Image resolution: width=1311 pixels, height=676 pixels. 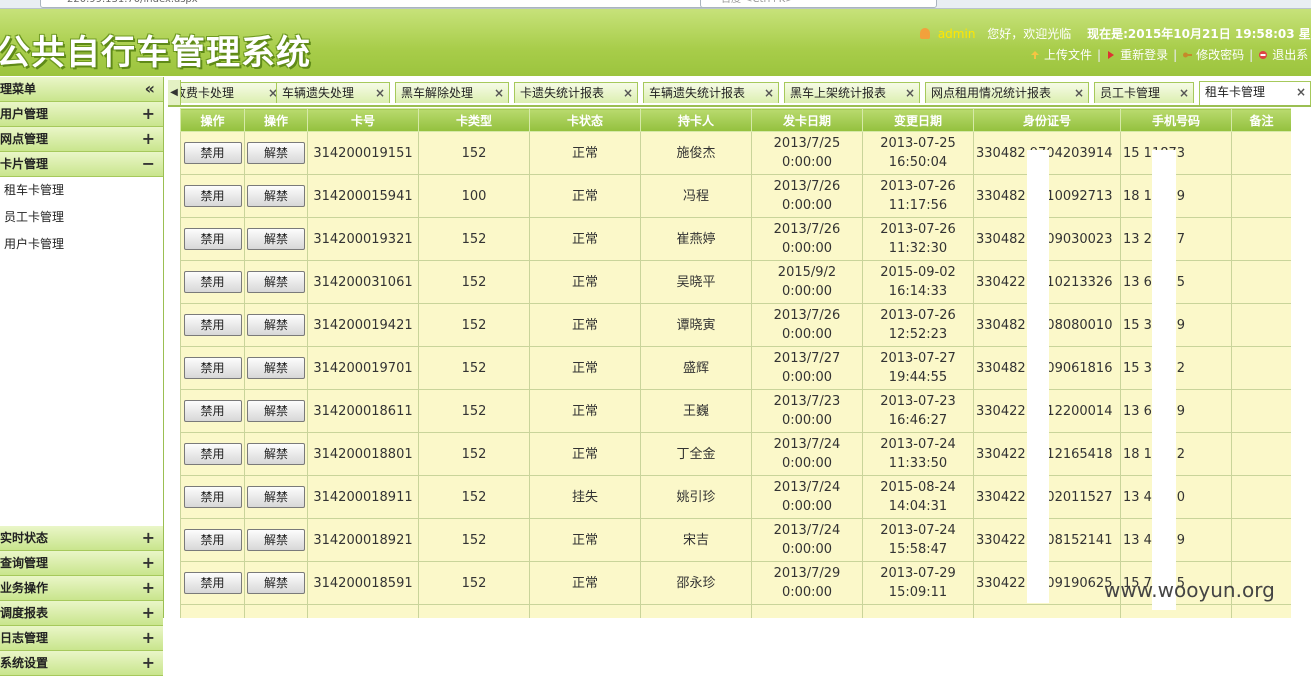 What do you see at coordinates (1047, 120) in the screenshot?
I see `column-header: 身份证号` at bounding box center [1047, 120].